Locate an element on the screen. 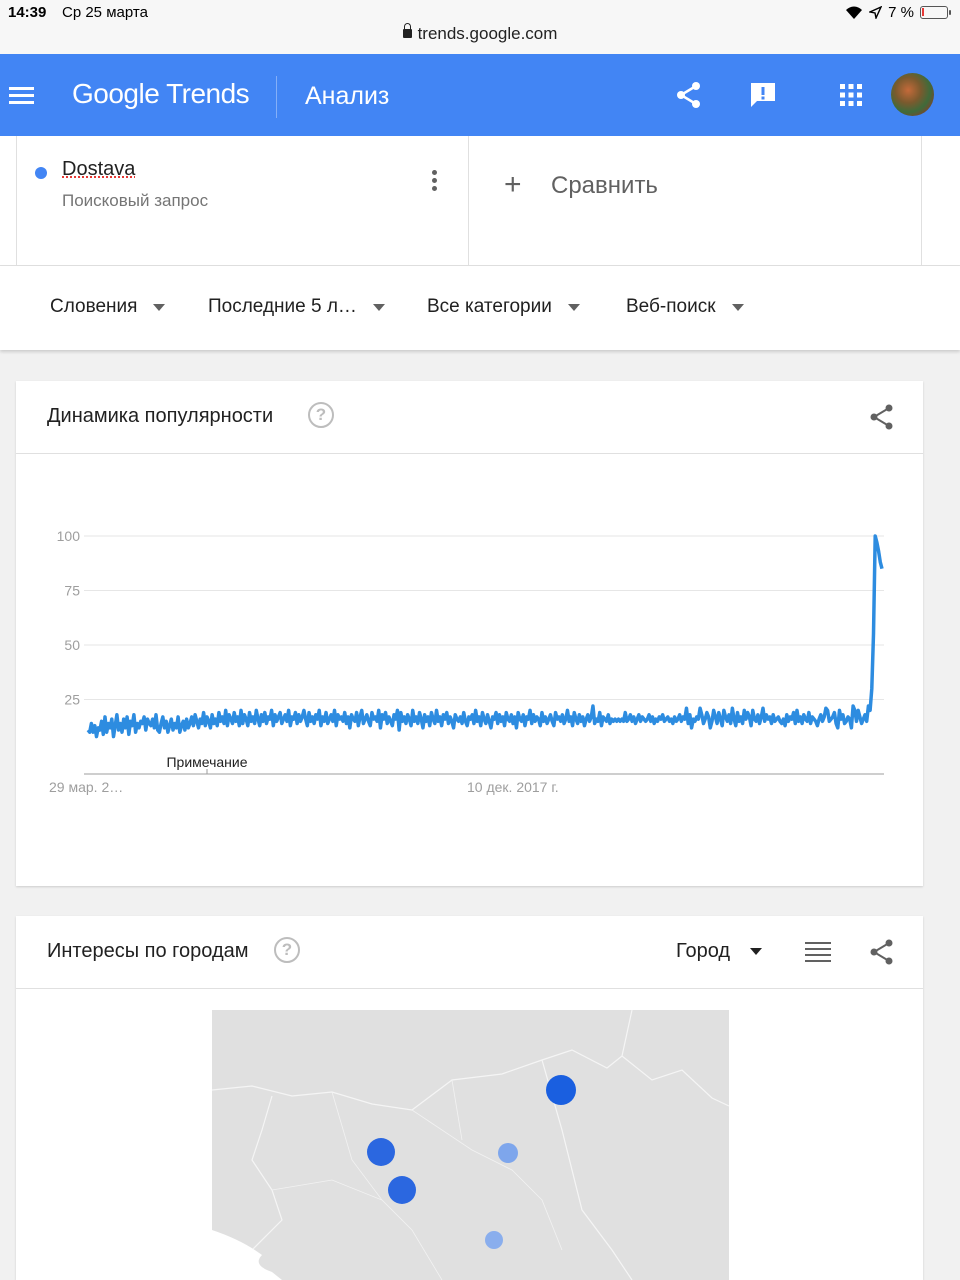 The width and height of the screenshot is (960, 1280). search-term-bar: Dostava Поисковый запрос + Сравнить is located at coordinates (480, 201).